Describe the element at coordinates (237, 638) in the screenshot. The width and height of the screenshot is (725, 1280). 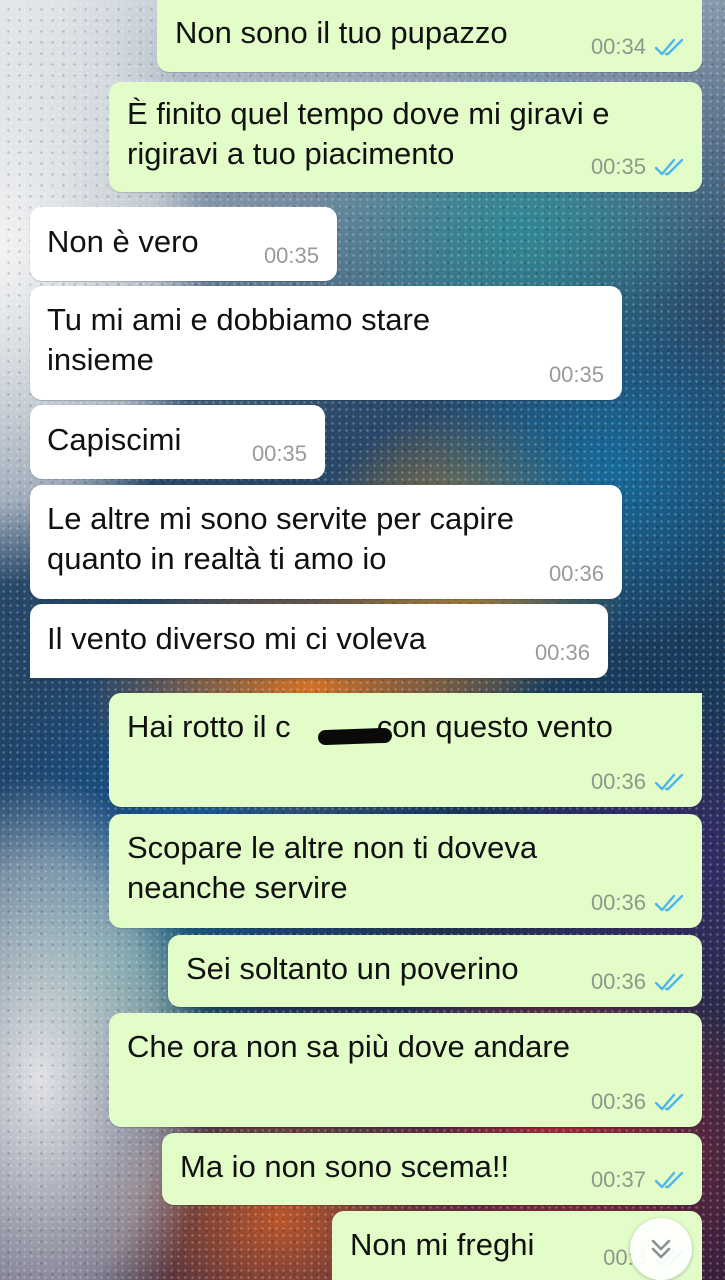
I see `message-text: Il vento diverso mi ci voleva` at that location.